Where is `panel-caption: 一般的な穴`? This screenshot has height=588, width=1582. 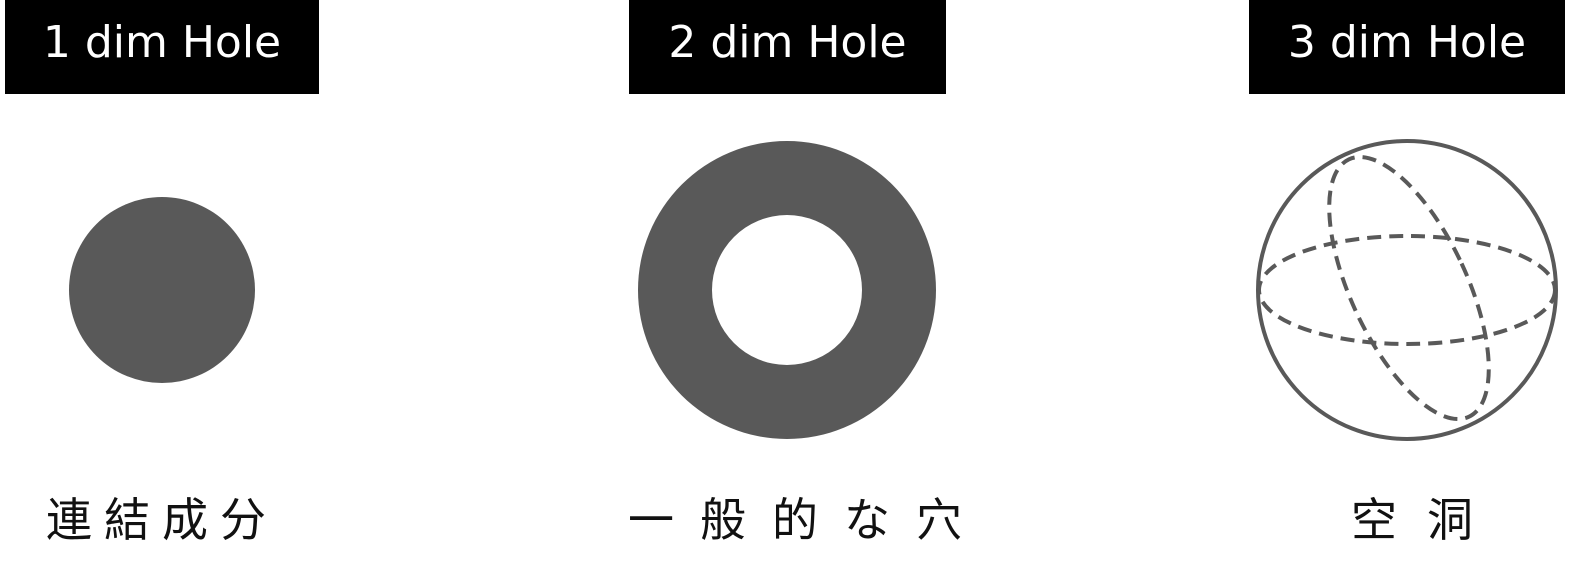 panel-caption: 一般的な穴 is located at coordinates (808, 520).